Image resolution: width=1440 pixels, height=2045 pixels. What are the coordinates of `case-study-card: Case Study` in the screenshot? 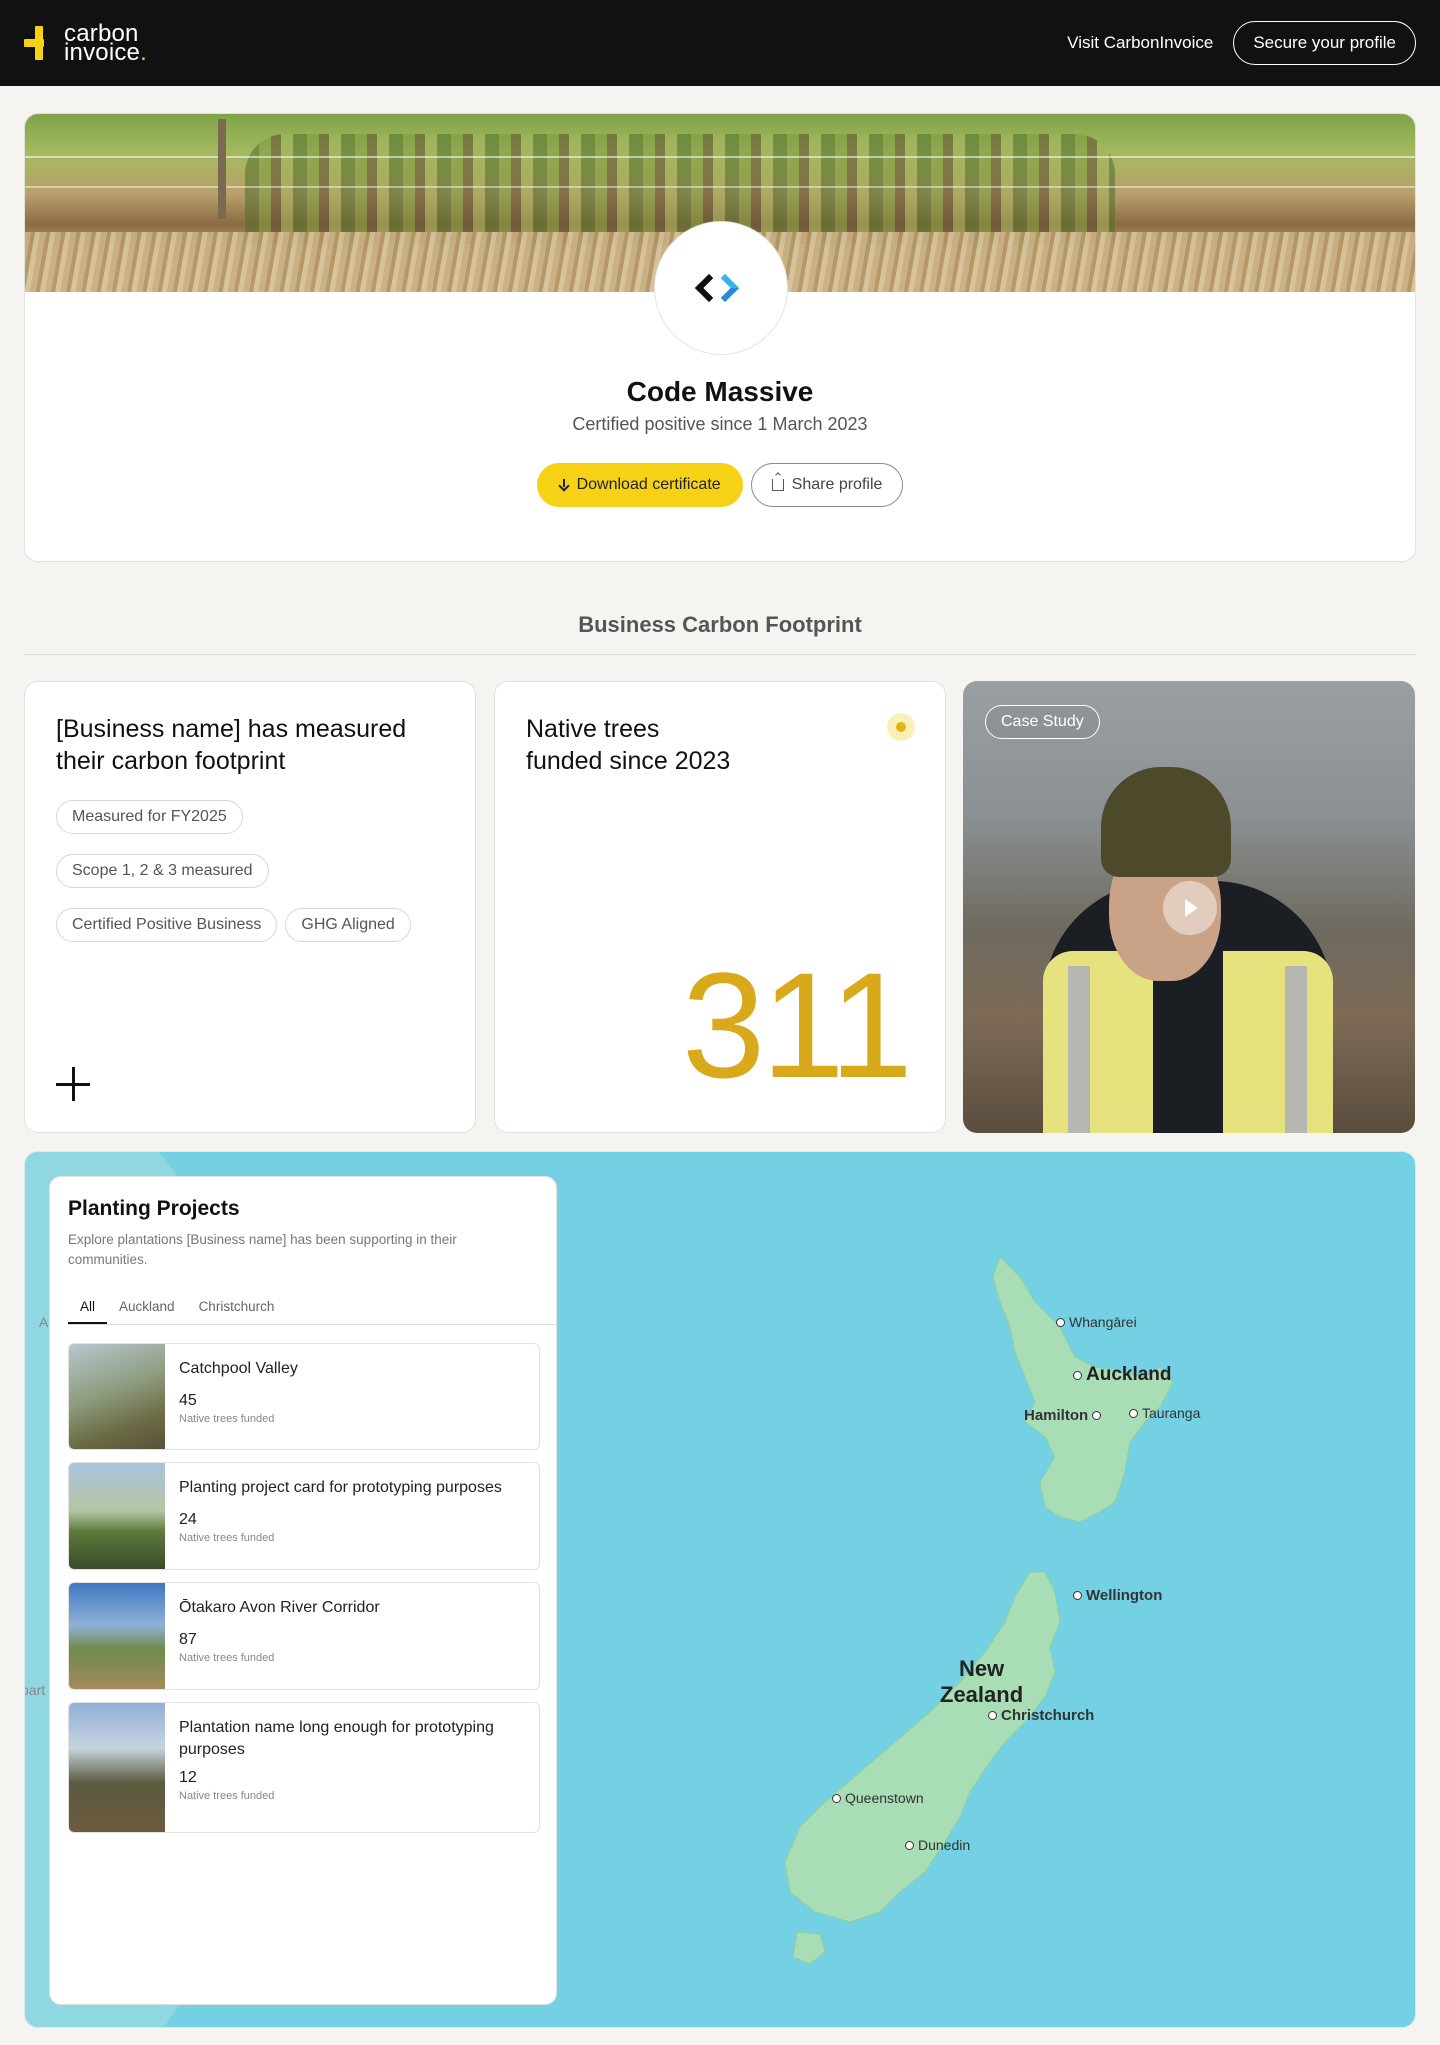 It's located at (1189, 907).